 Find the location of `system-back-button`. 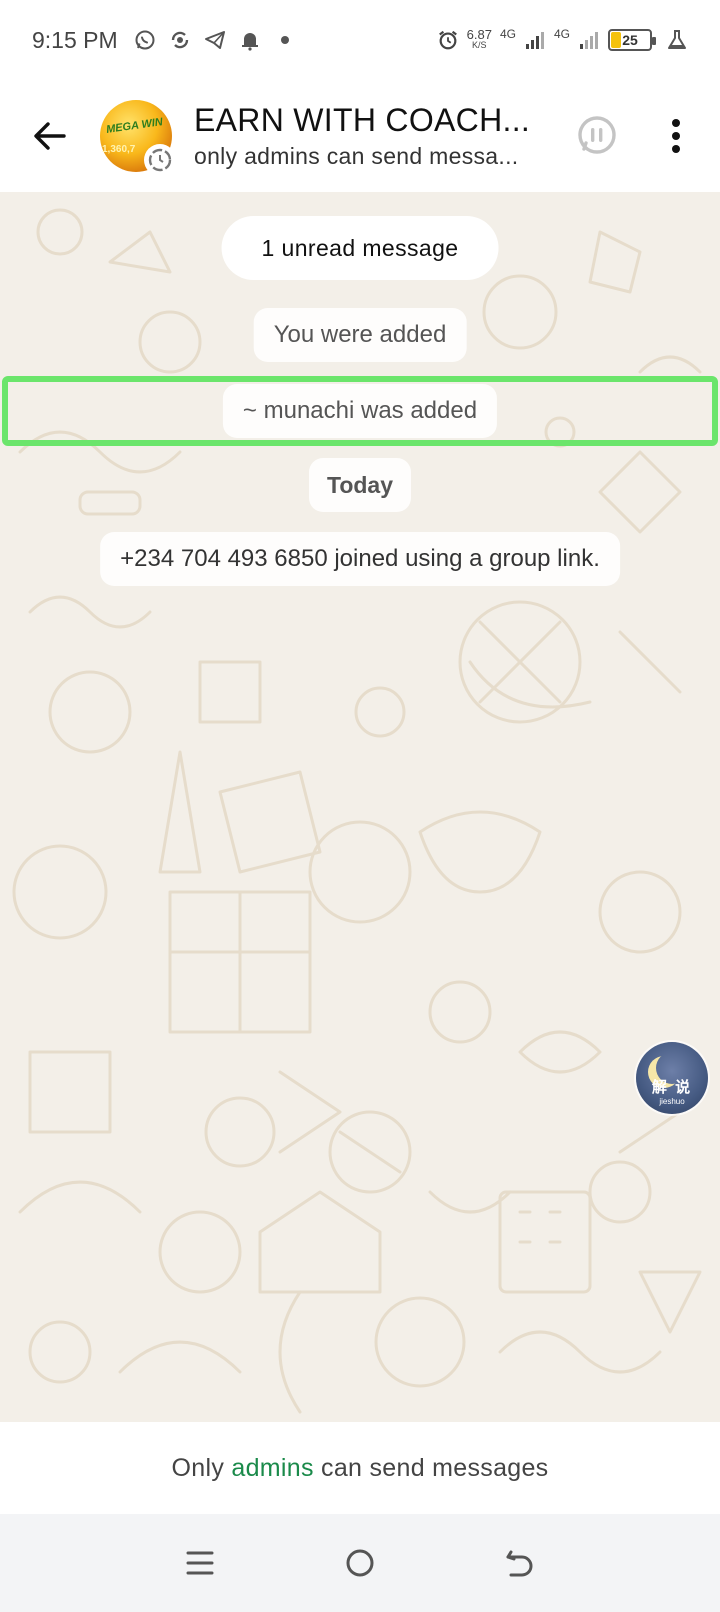

system-back-button is located at coordinates (520, 1563).